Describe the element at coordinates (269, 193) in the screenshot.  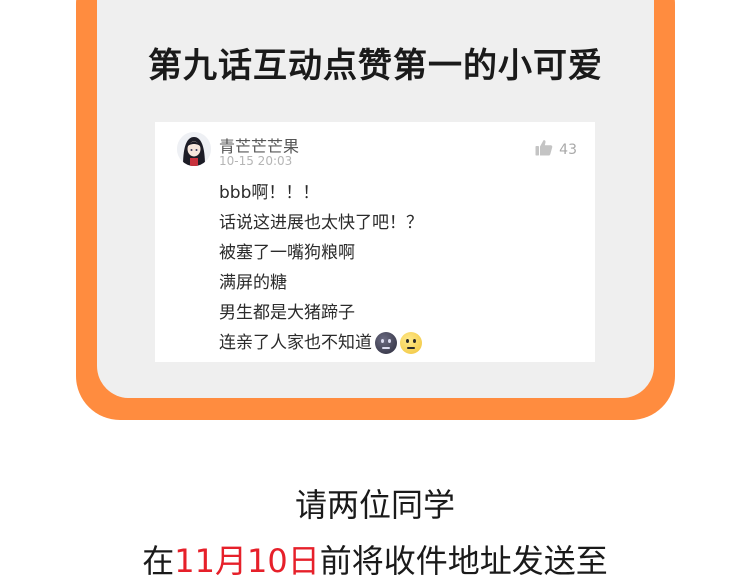
I see `comment-line: bbb啊！！！` at that location.